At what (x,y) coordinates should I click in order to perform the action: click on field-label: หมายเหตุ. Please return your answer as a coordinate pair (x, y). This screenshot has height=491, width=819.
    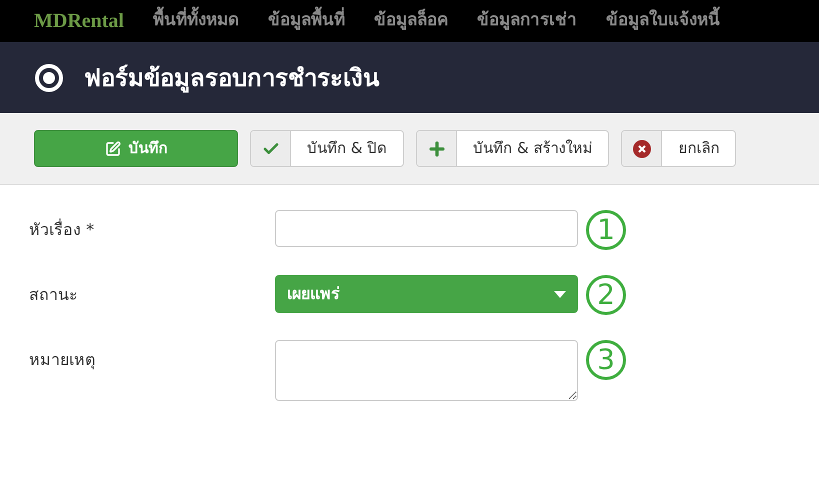
    Looking at the image, I should click on (62, 360).